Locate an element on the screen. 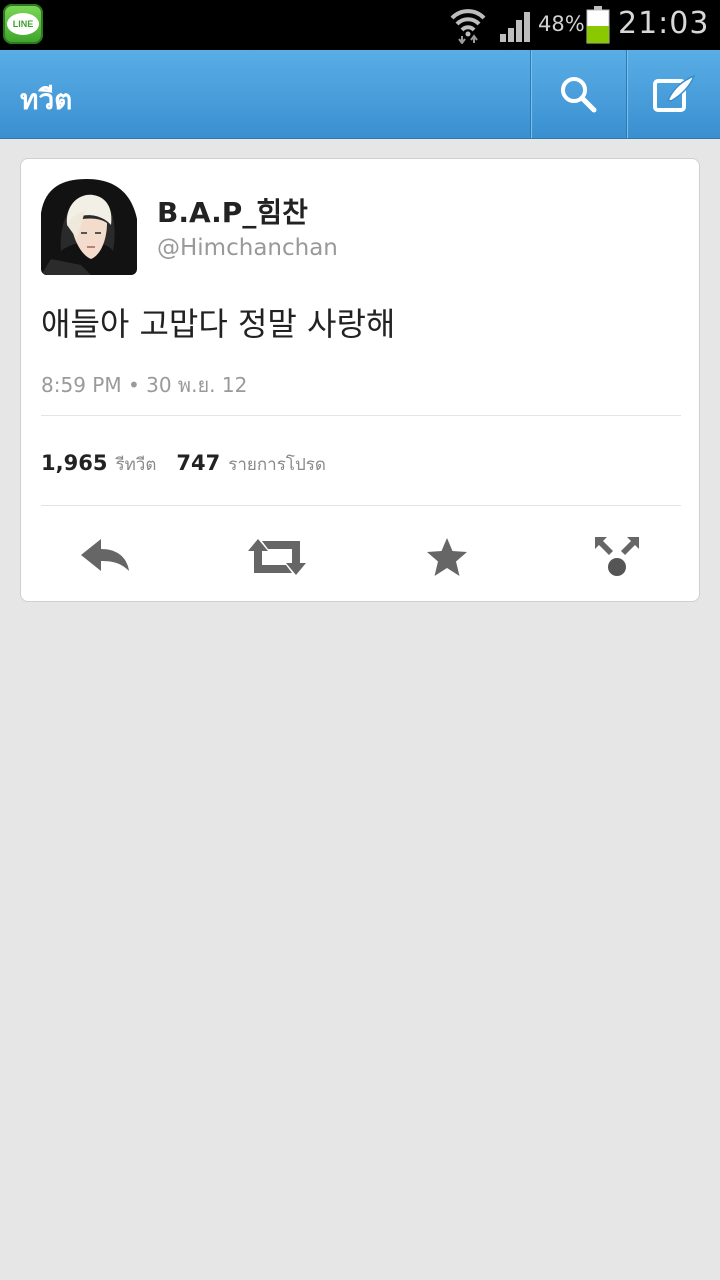  battery-icon is located at coordinates (598, 25).